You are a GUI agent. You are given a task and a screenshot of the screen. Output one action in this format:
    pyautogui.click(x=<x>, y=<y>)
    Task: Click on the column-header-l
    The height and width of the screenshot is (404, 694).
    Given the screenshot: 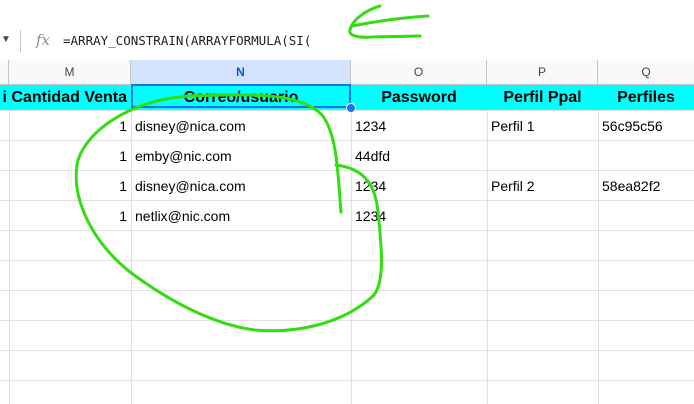 What is the action you would take?
    pyautogui.click(x=4, y=72)
    